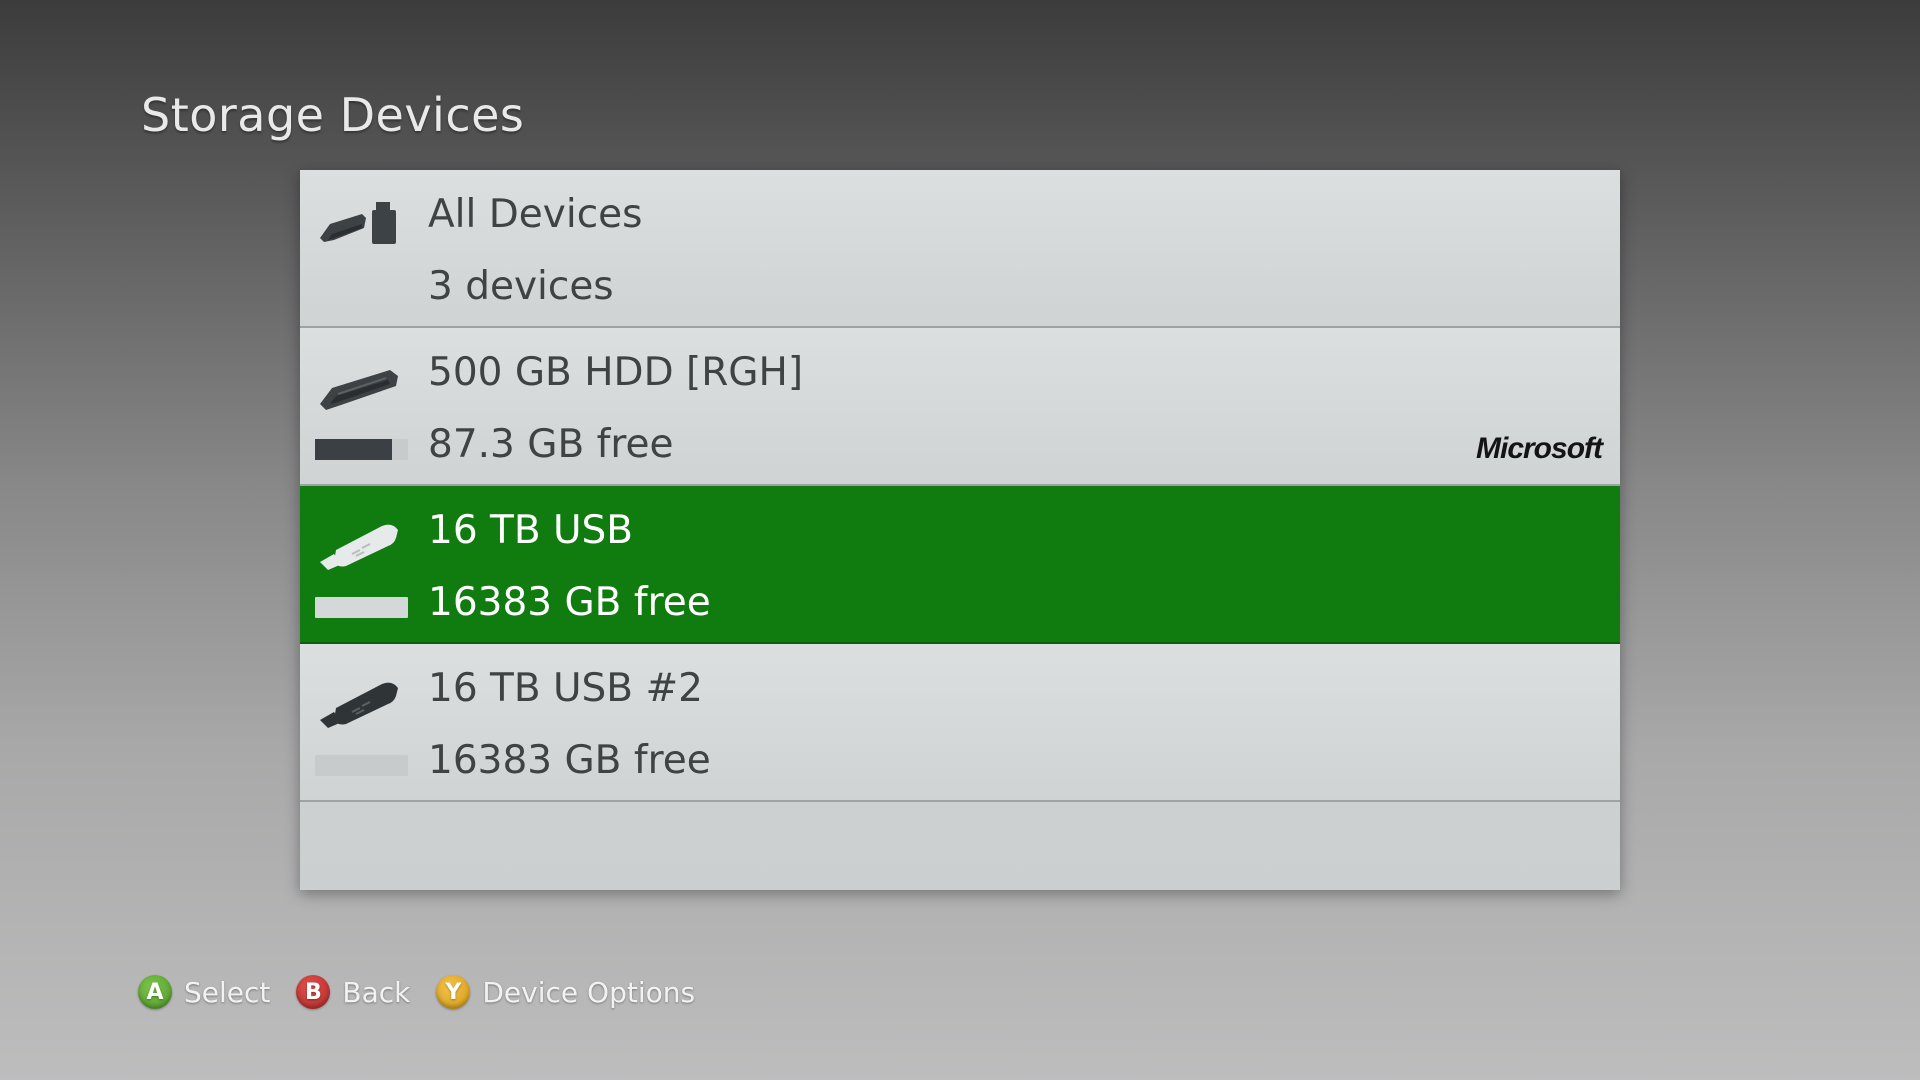 This screenshot has height=1080, width=1920. What do you see at coordinates (960, 407) in the screenshot?
I see `device-row-hdd: 500 GB HDD [RGH] 87.3 GB free Microsoft` at bounding box center [960, 407].